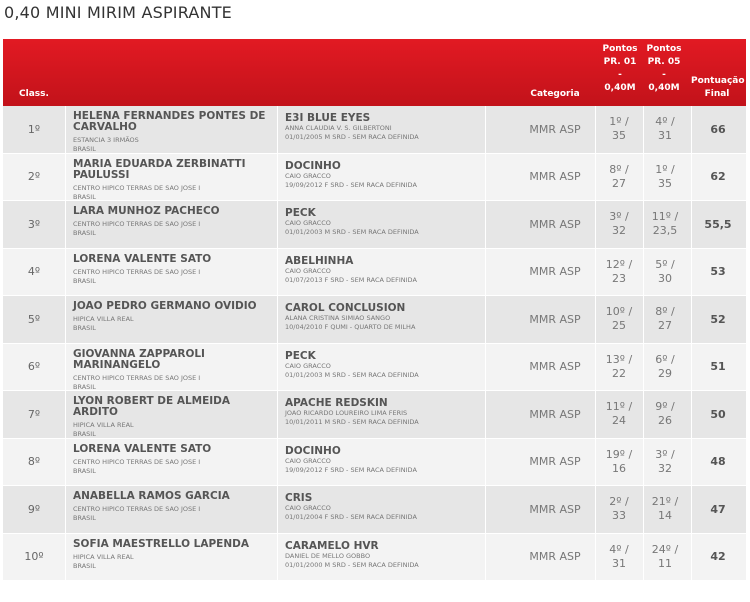 Image resolution: width=750 pixels, height=602 pixels. I want to click on points-pr05: 5º / 30, so click(665, 272).